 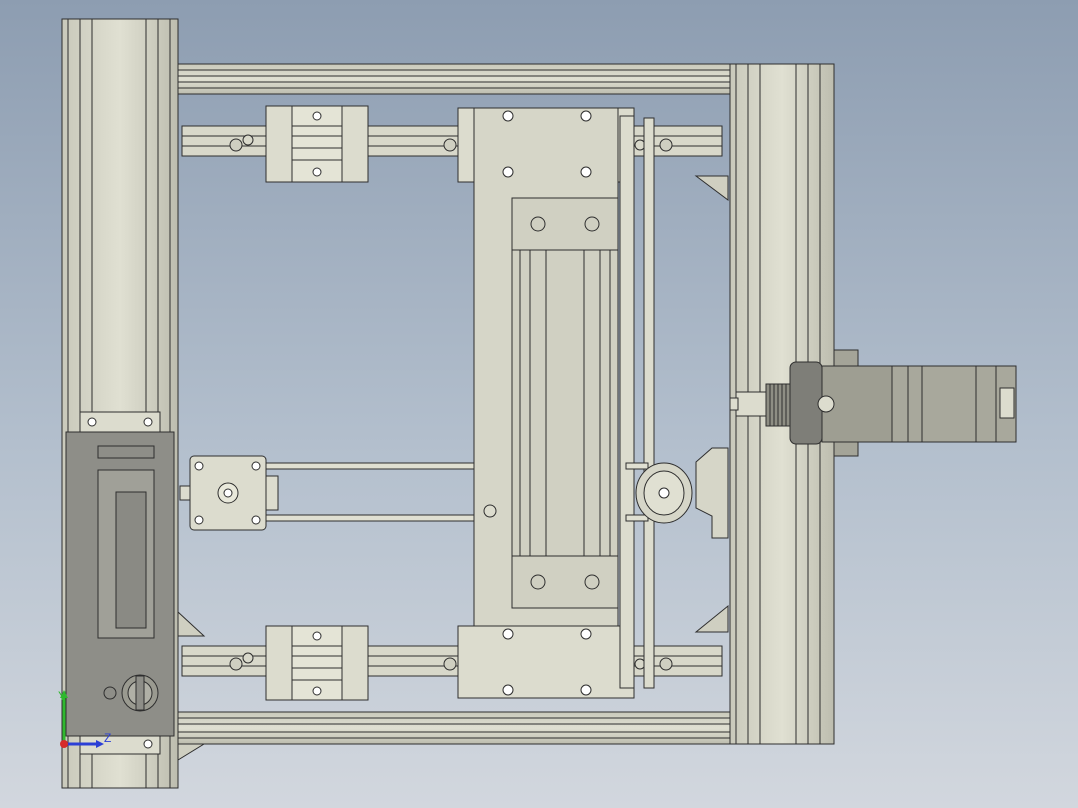 I want to click on control-panel, so click(x=120, y=583).